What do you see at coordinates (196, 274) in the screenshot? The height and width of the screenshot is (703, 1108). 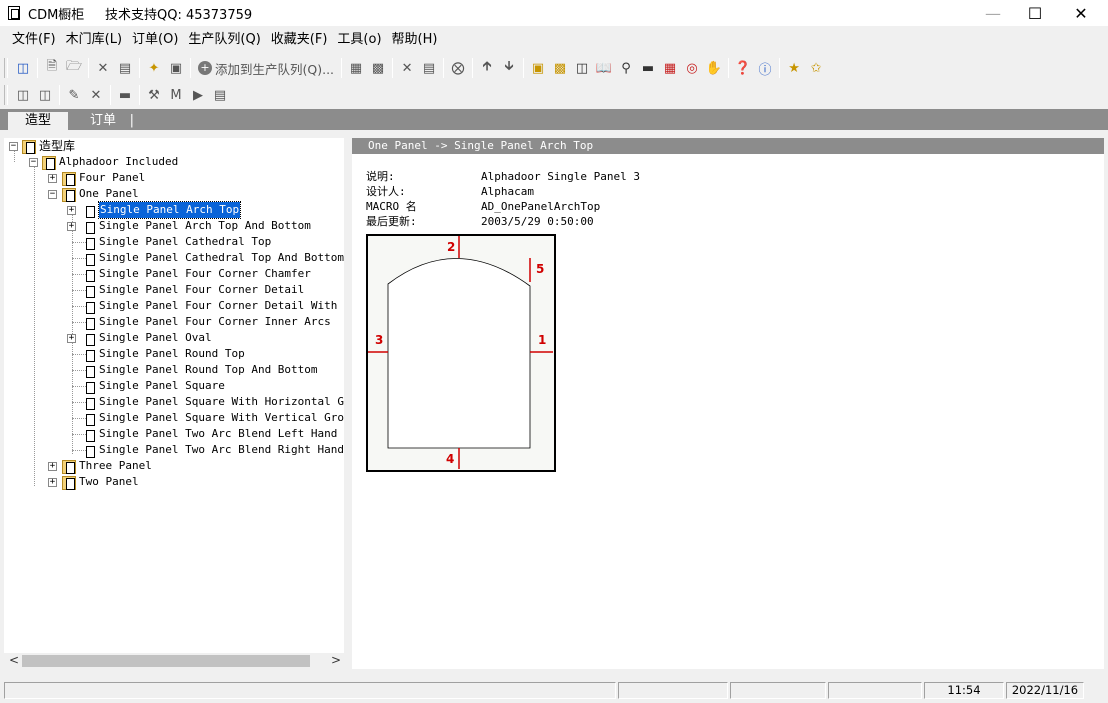 I see `tree-node-style: Single Panel Four Corner Chamfer` at bounding box center [196, 274].